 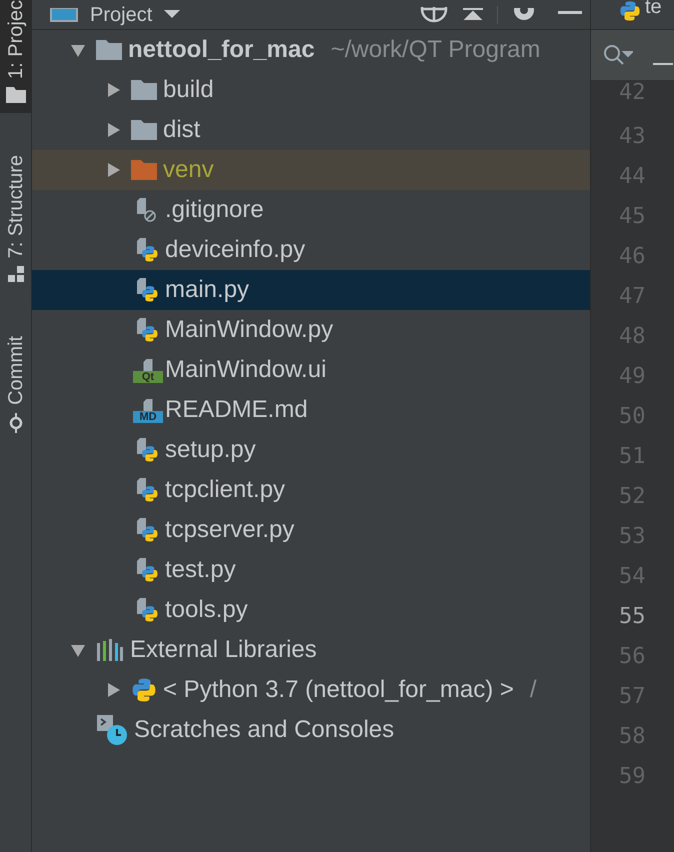 I want to click on tree-label: Scratches and Consoles, so click(x=264, y=730).